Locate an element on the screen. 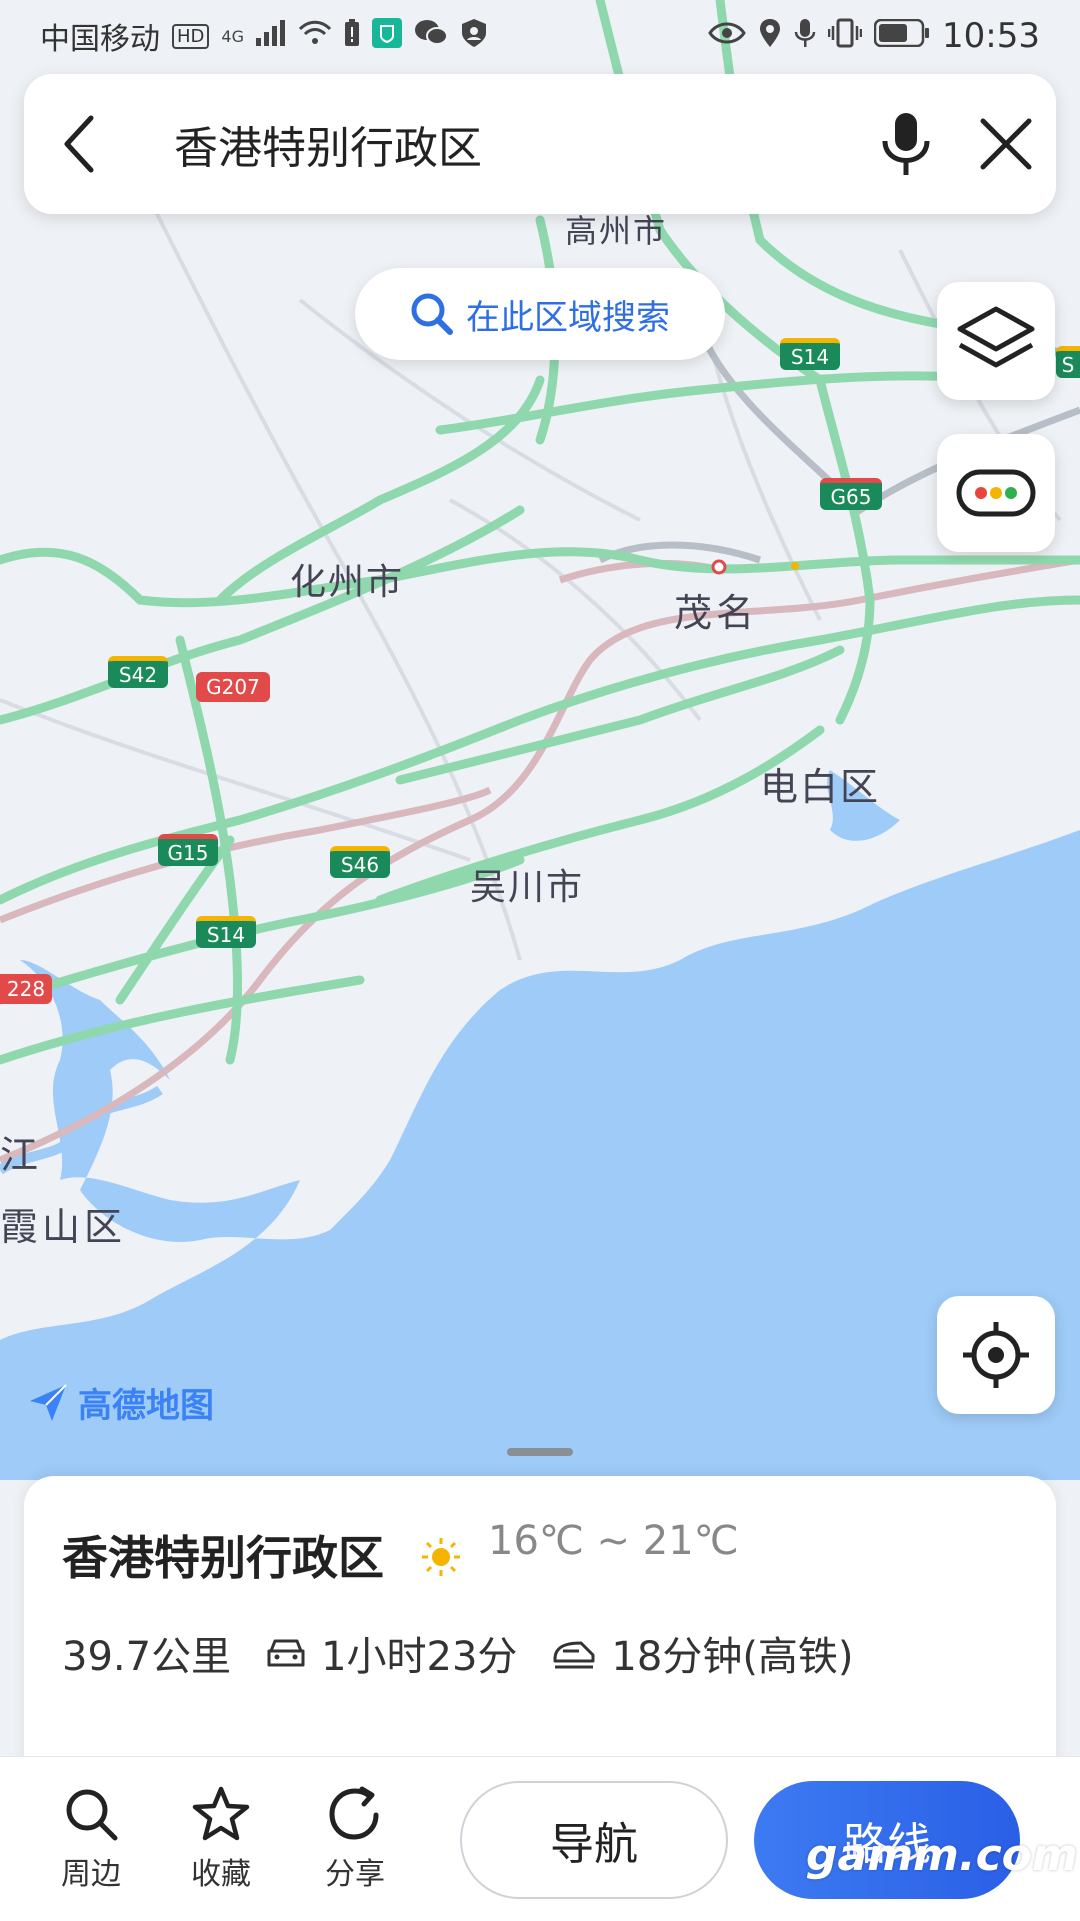  close-icon is located at coordinates (1006, 144).